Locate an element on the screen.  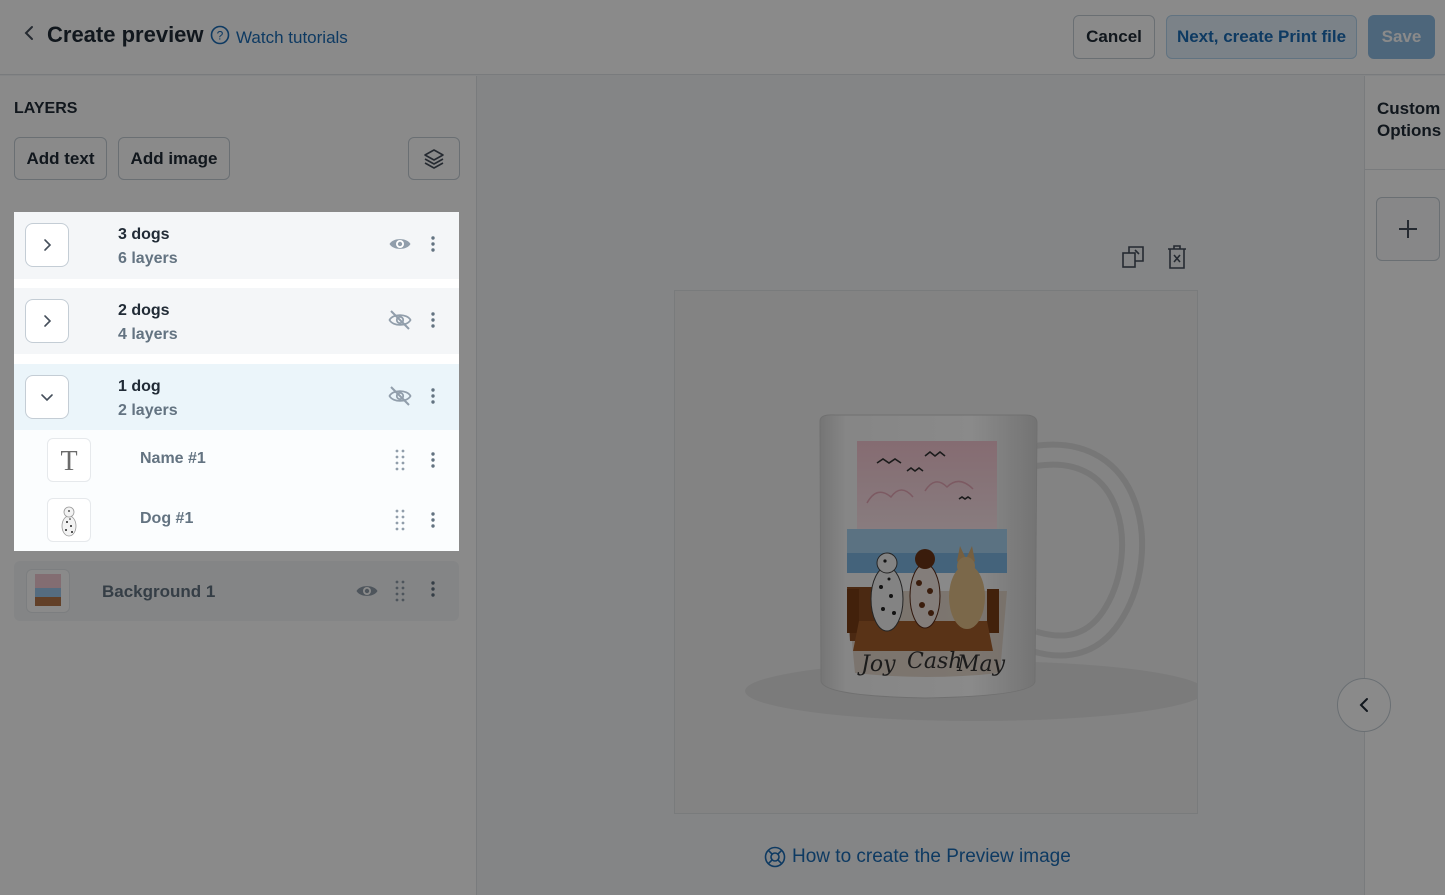
add-text-button: Add text is located at coordinates (60, 158).